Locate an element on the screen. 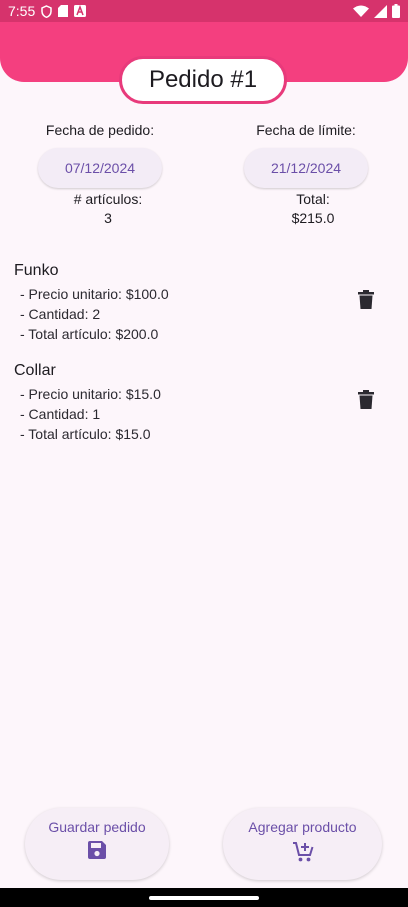  shield-icon is located at coordinates (46, 11).